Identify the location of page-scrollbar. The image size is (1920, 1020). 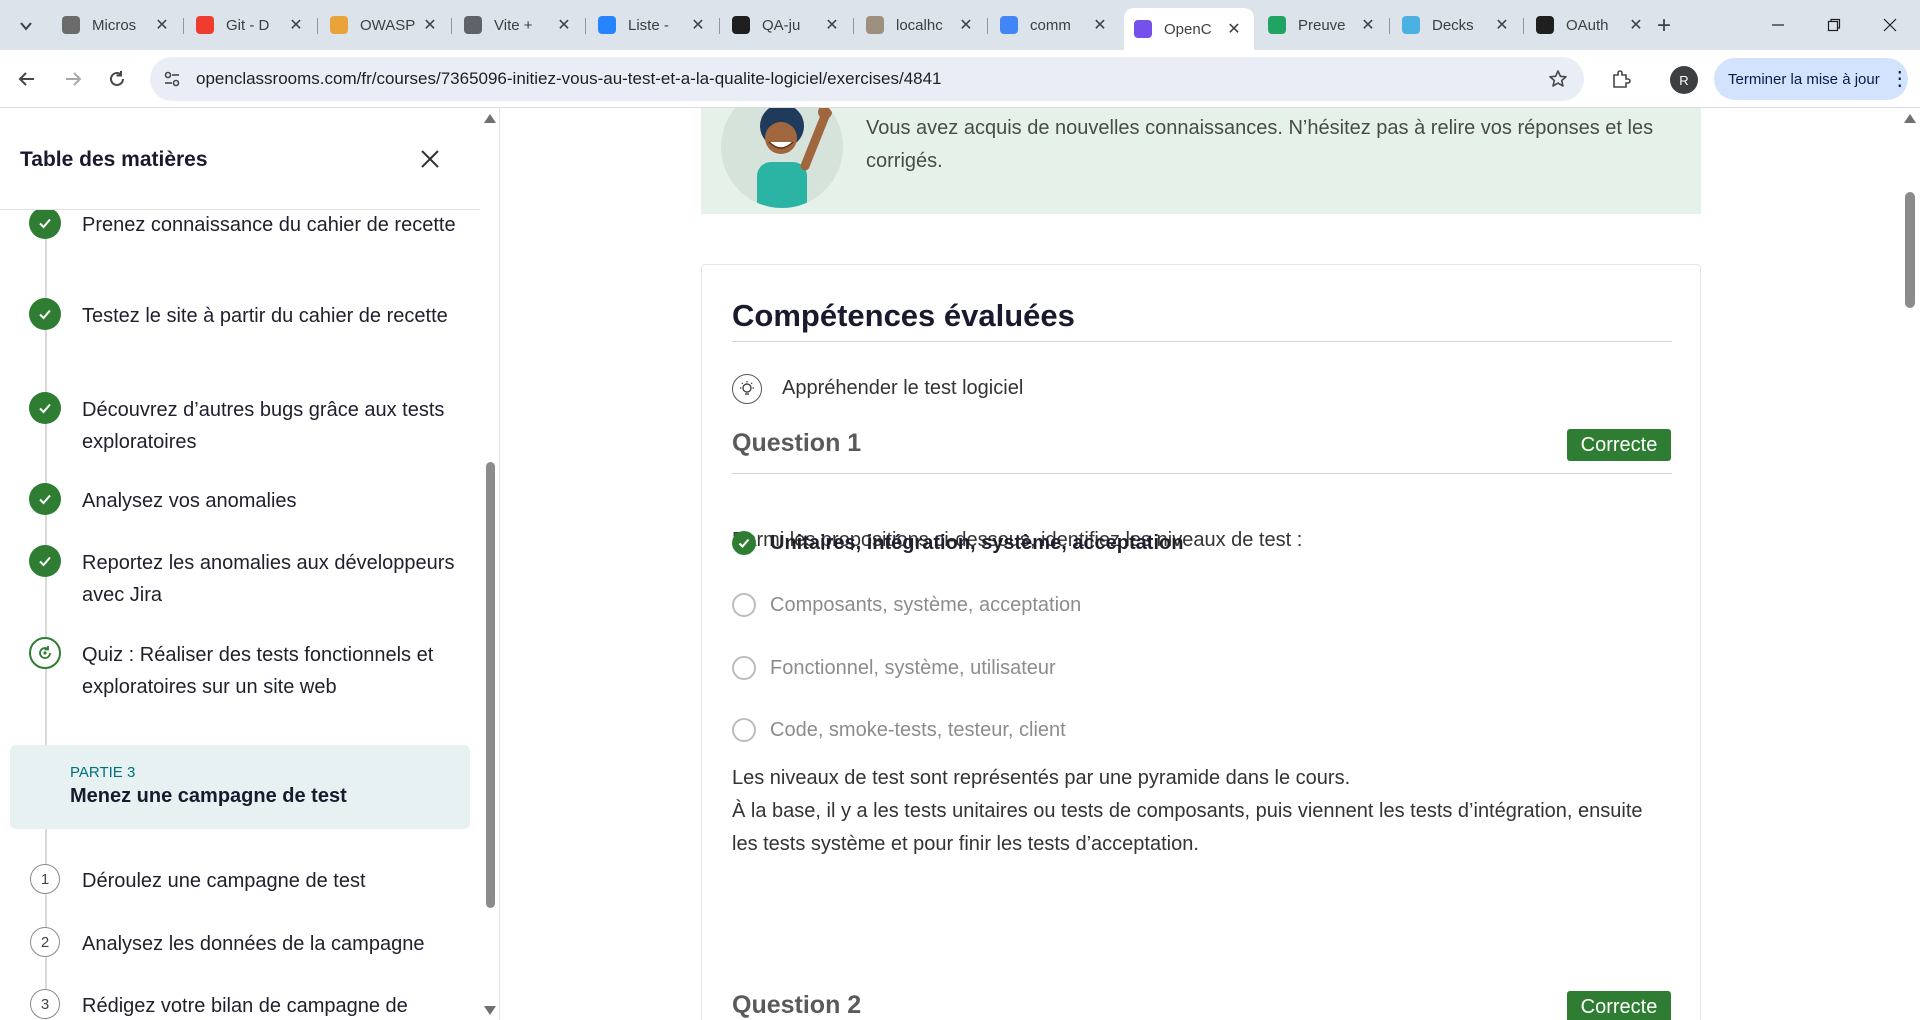
(1910, 564).